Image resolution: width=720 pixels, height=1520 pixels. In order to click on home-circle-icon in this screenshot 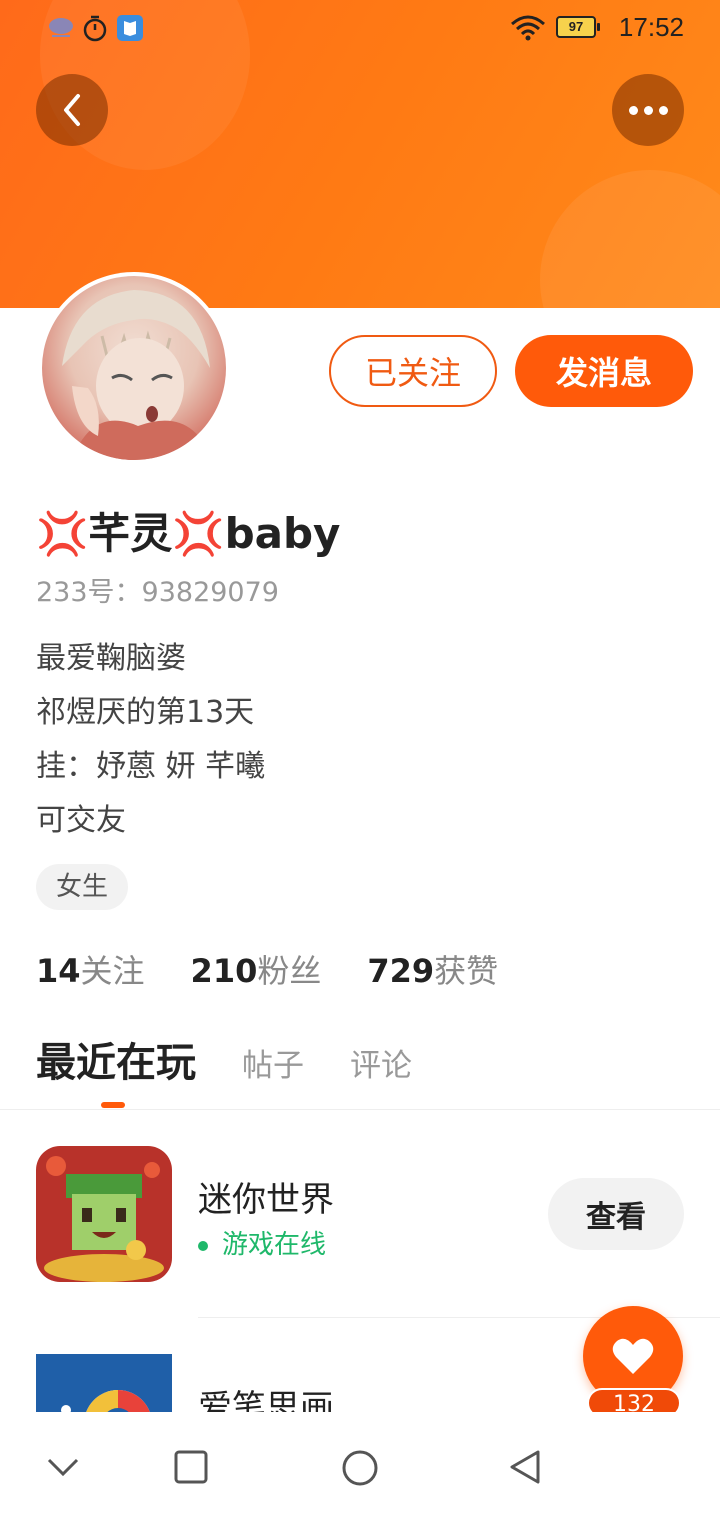, I will do `click(360, 1468)`.